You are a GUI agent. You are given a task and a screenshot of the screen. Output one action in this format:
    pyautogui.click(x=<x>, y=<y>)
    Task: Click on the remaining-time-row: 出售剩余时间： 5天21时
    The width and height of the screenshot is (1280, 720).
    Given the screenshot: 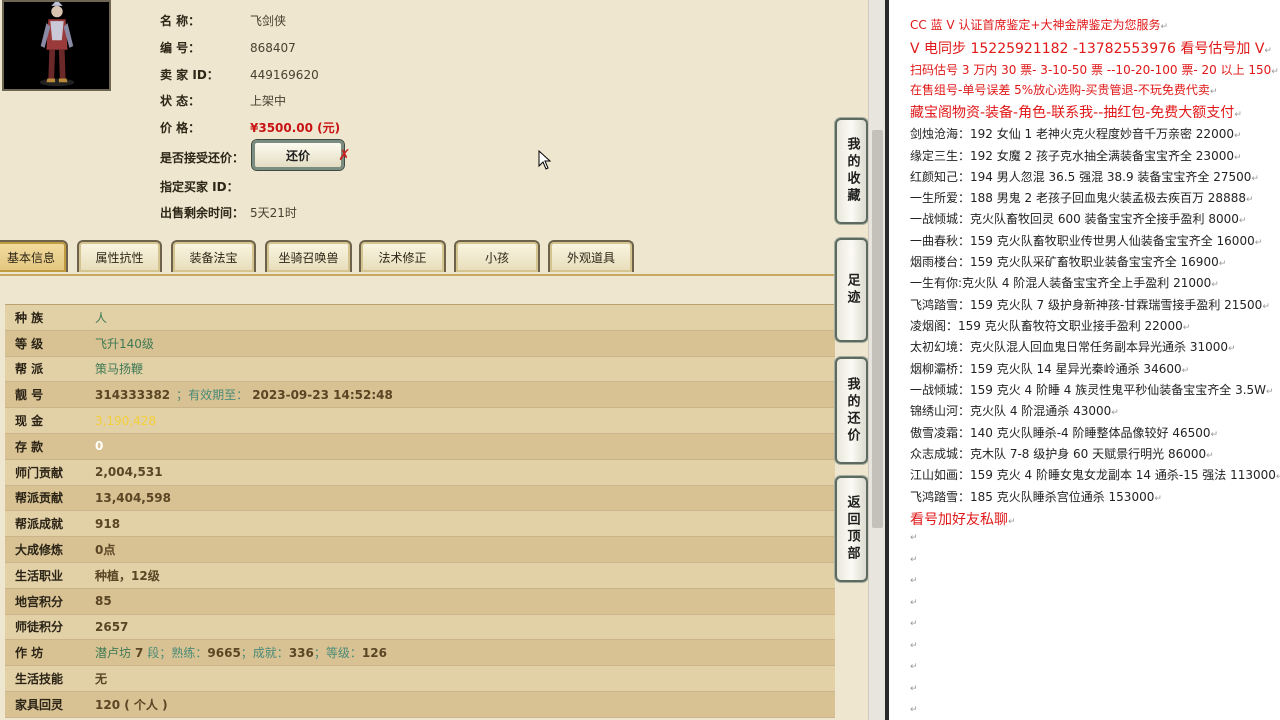 What is the action you would take?
    pyautogui.click(x=228, y=213)
    